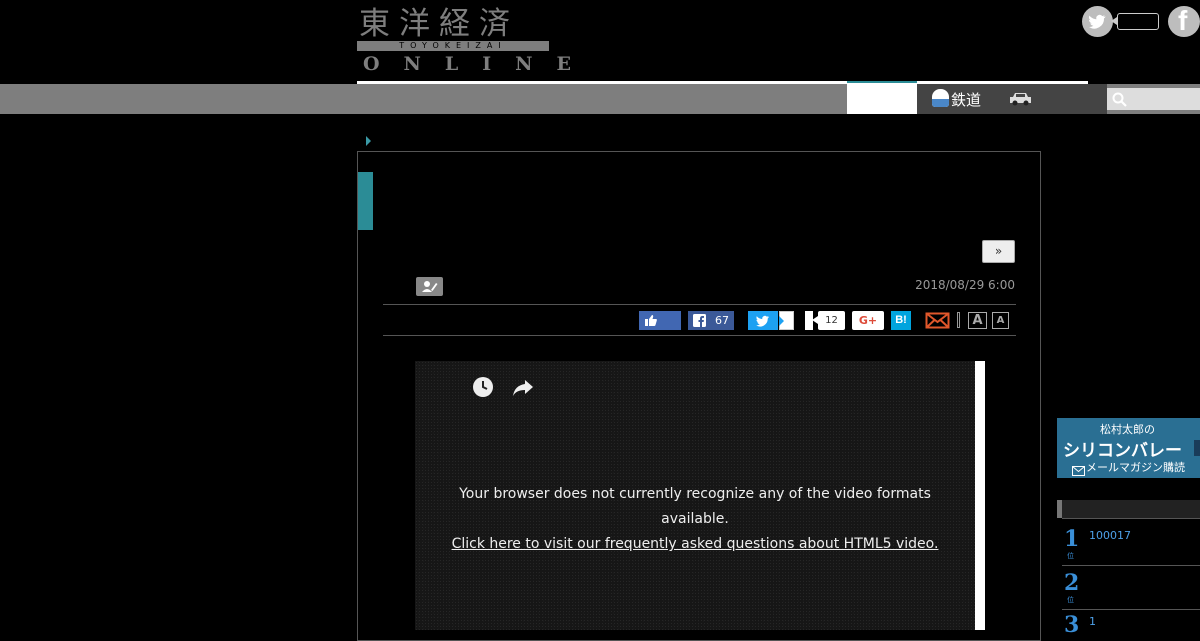 This screenshot has width=1200, height=641. I want to click on twitter-icon, so click(1097, 21).